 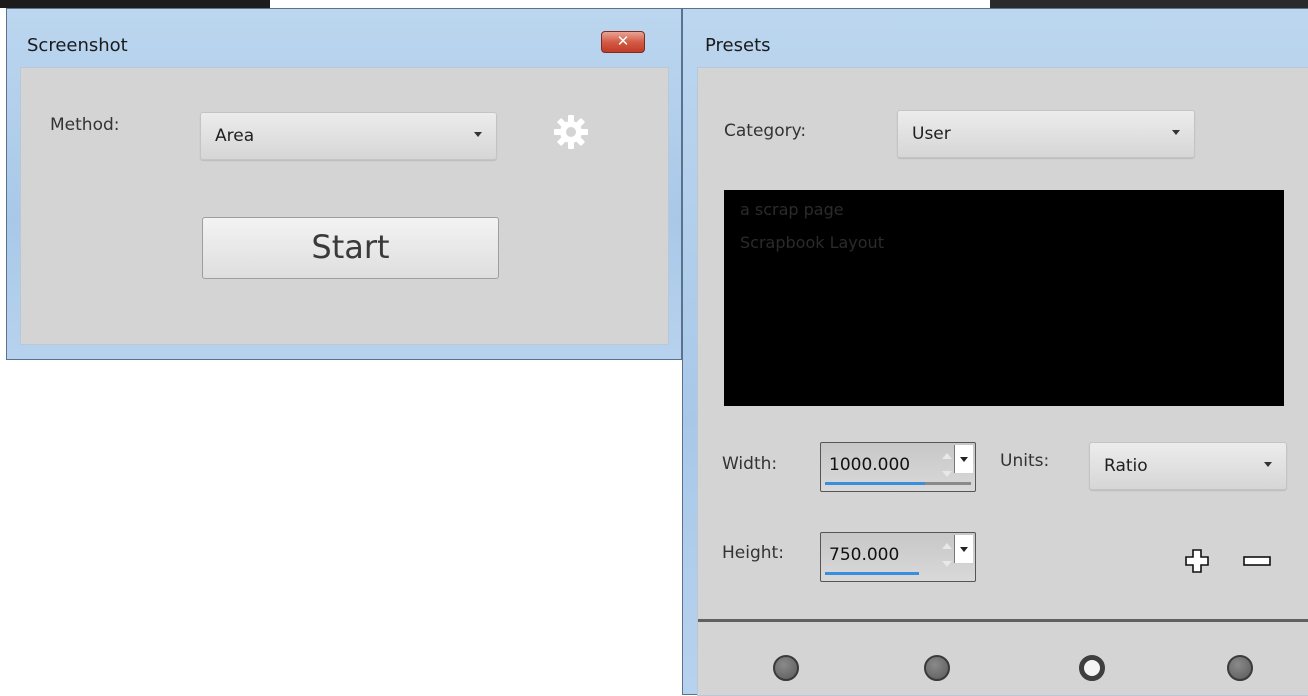 I want to click on close-button: ✕, so click(x=623, y=42).